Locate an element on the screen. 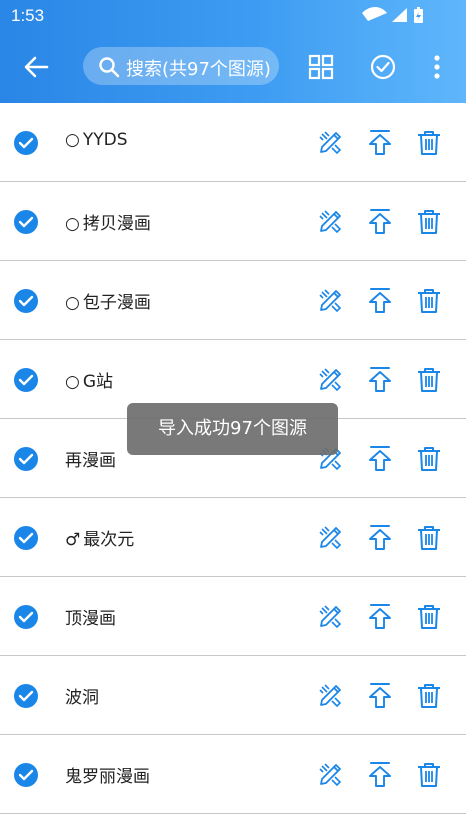 This screenshot has width=466, height=828. source-label: 顶漫画 is located at coordinates (90, 619).